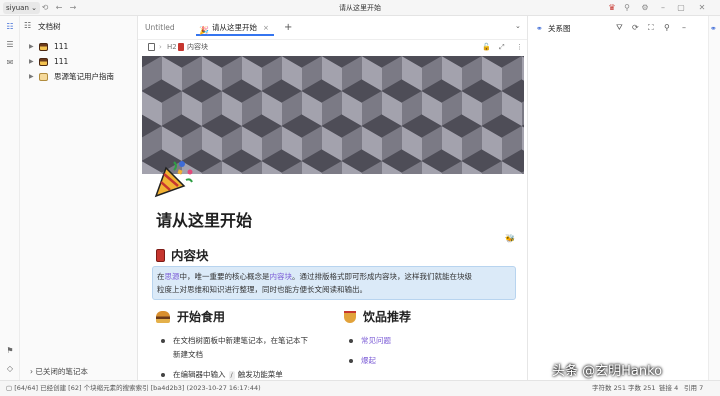 This screenshot has height=396, width=720. What do you see at coordinates (669, 388) in the screenshot?
I see `link-count: 链接 4` at bounding box center [669, 388].